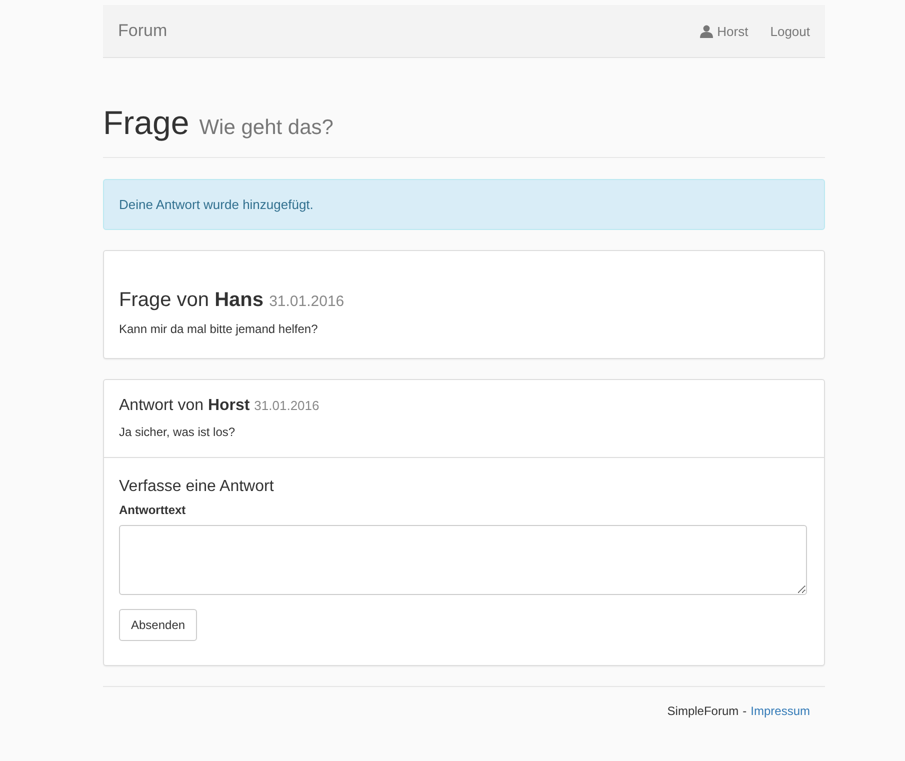 Image resolution: width=905 pixels, height=761 pixels. What do you see at coordinates (463, 560) in the screenshot?
I see `answer-field` at bounding box center [463, 560].